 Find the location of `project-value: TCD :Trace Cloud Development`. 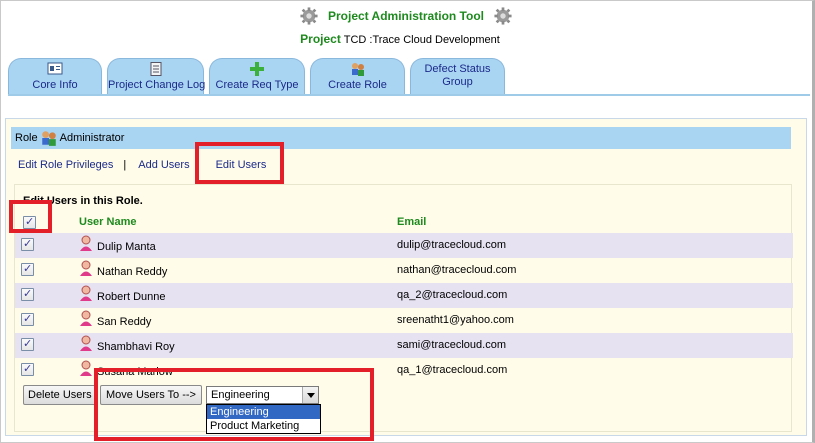

project-value: TCD :Trace Cloud Development is located at coordinates (421, 40).